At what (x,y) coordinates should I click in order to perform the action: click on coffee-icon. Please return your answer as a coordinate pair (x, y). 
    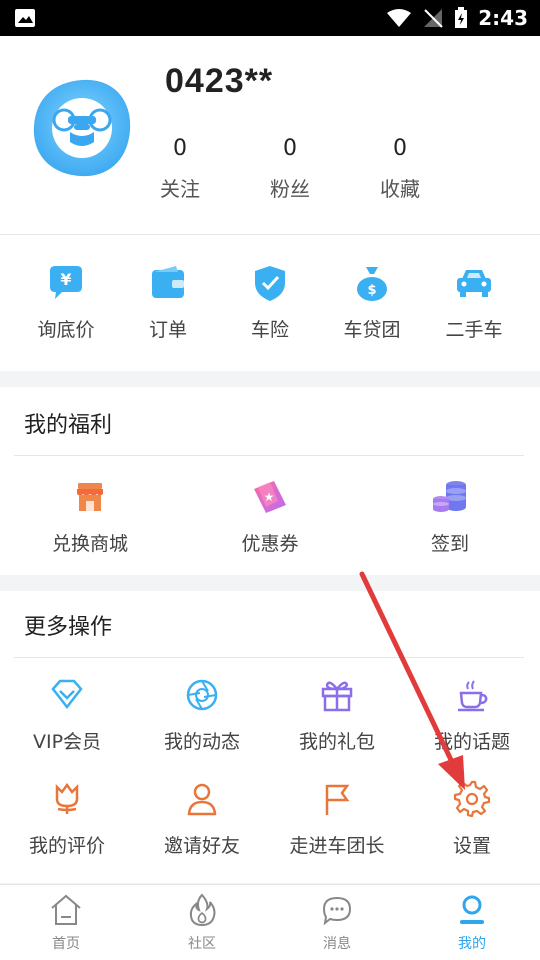
    Looking at the image, I should click on (472, 695).